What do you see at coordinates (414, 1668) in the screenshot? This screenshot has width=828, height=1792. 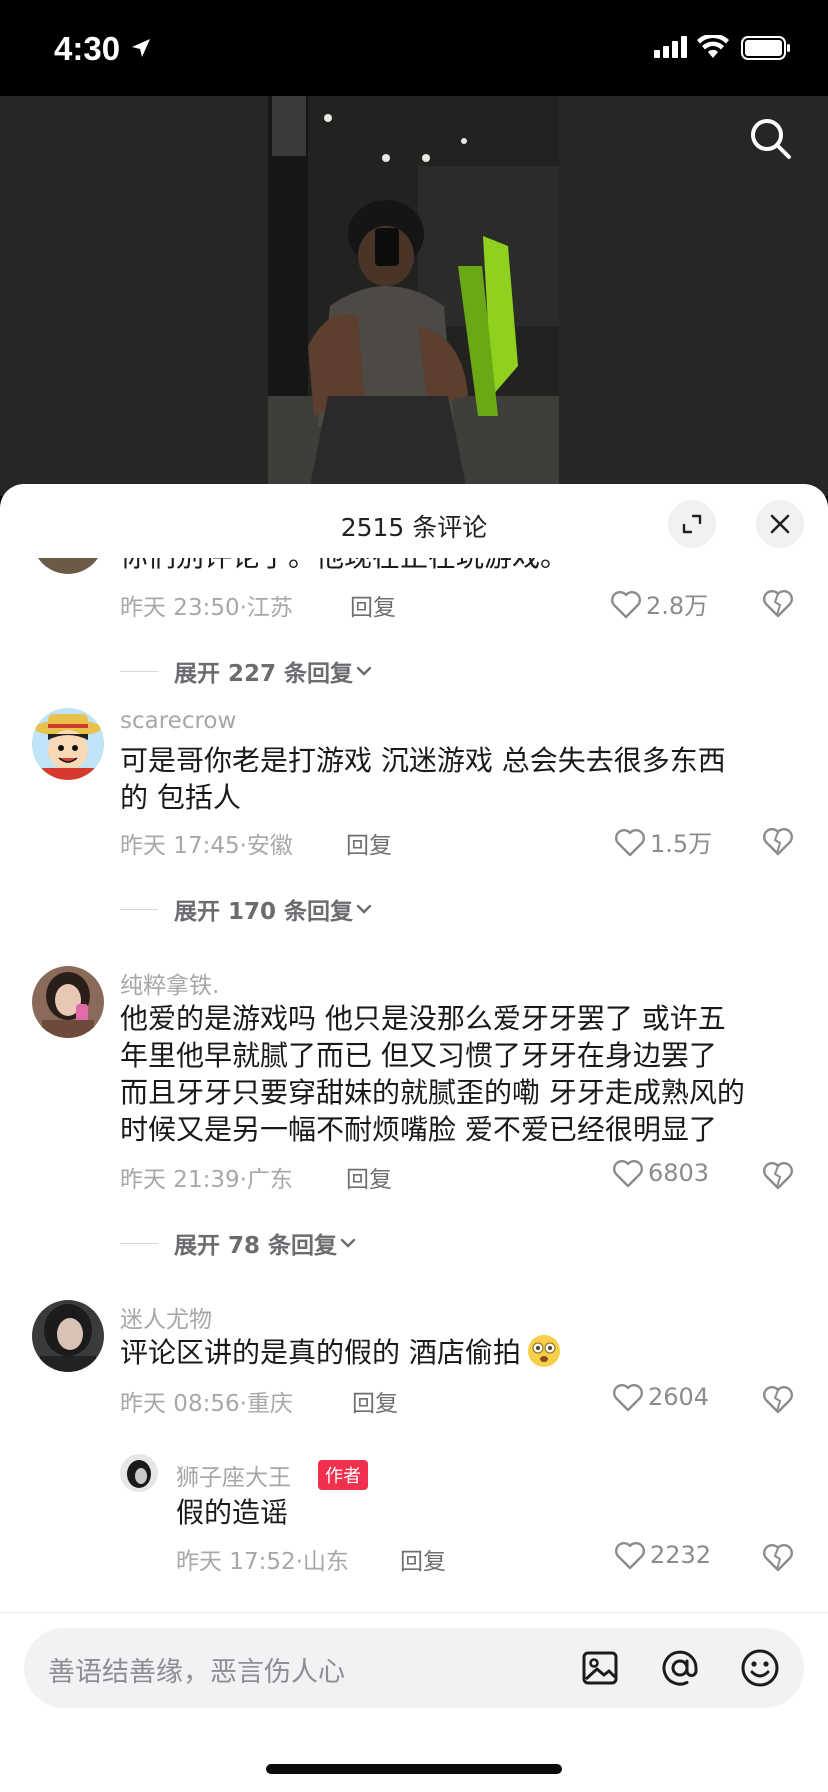 I see `comment-input-bar: 善语结善缘，恶言伤人心` at bounding box center [414, 1668].